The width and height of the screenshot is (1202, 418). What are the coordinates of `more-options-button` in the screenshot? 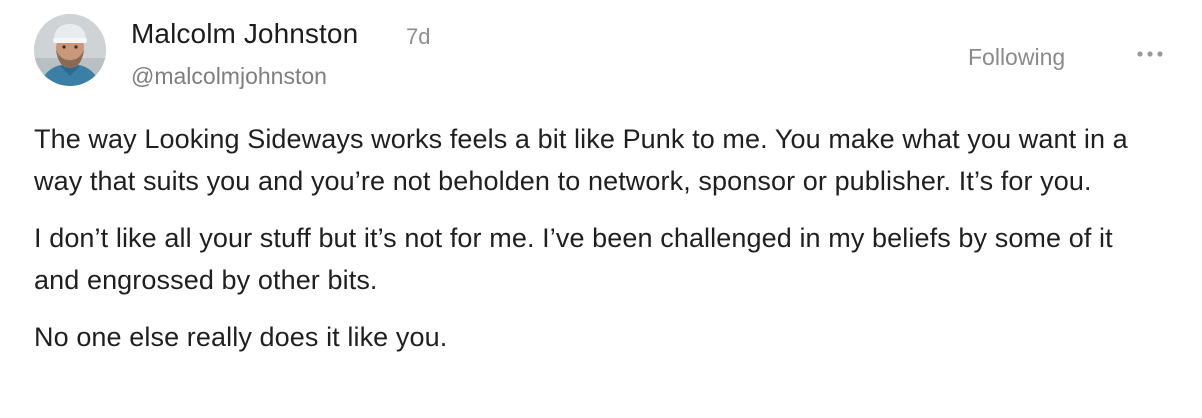 It's located at (1150, 54).